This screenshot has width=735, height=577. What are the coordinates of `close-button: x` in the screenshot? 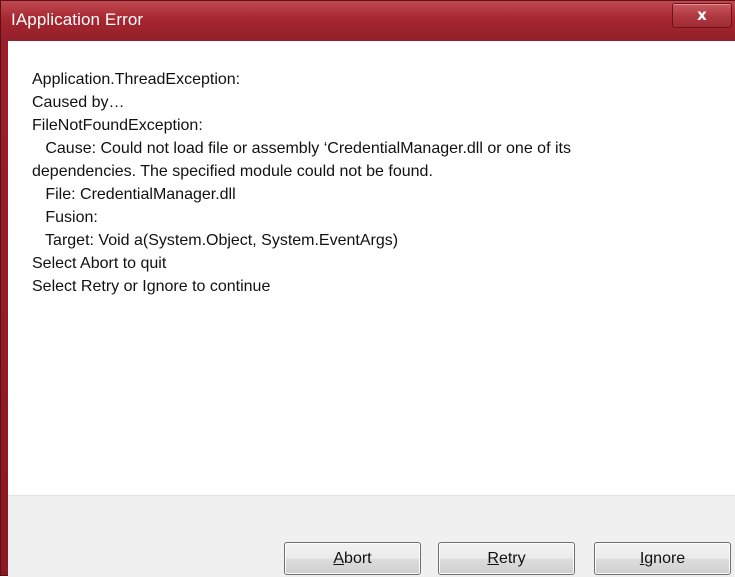 It's located at (702, 15).